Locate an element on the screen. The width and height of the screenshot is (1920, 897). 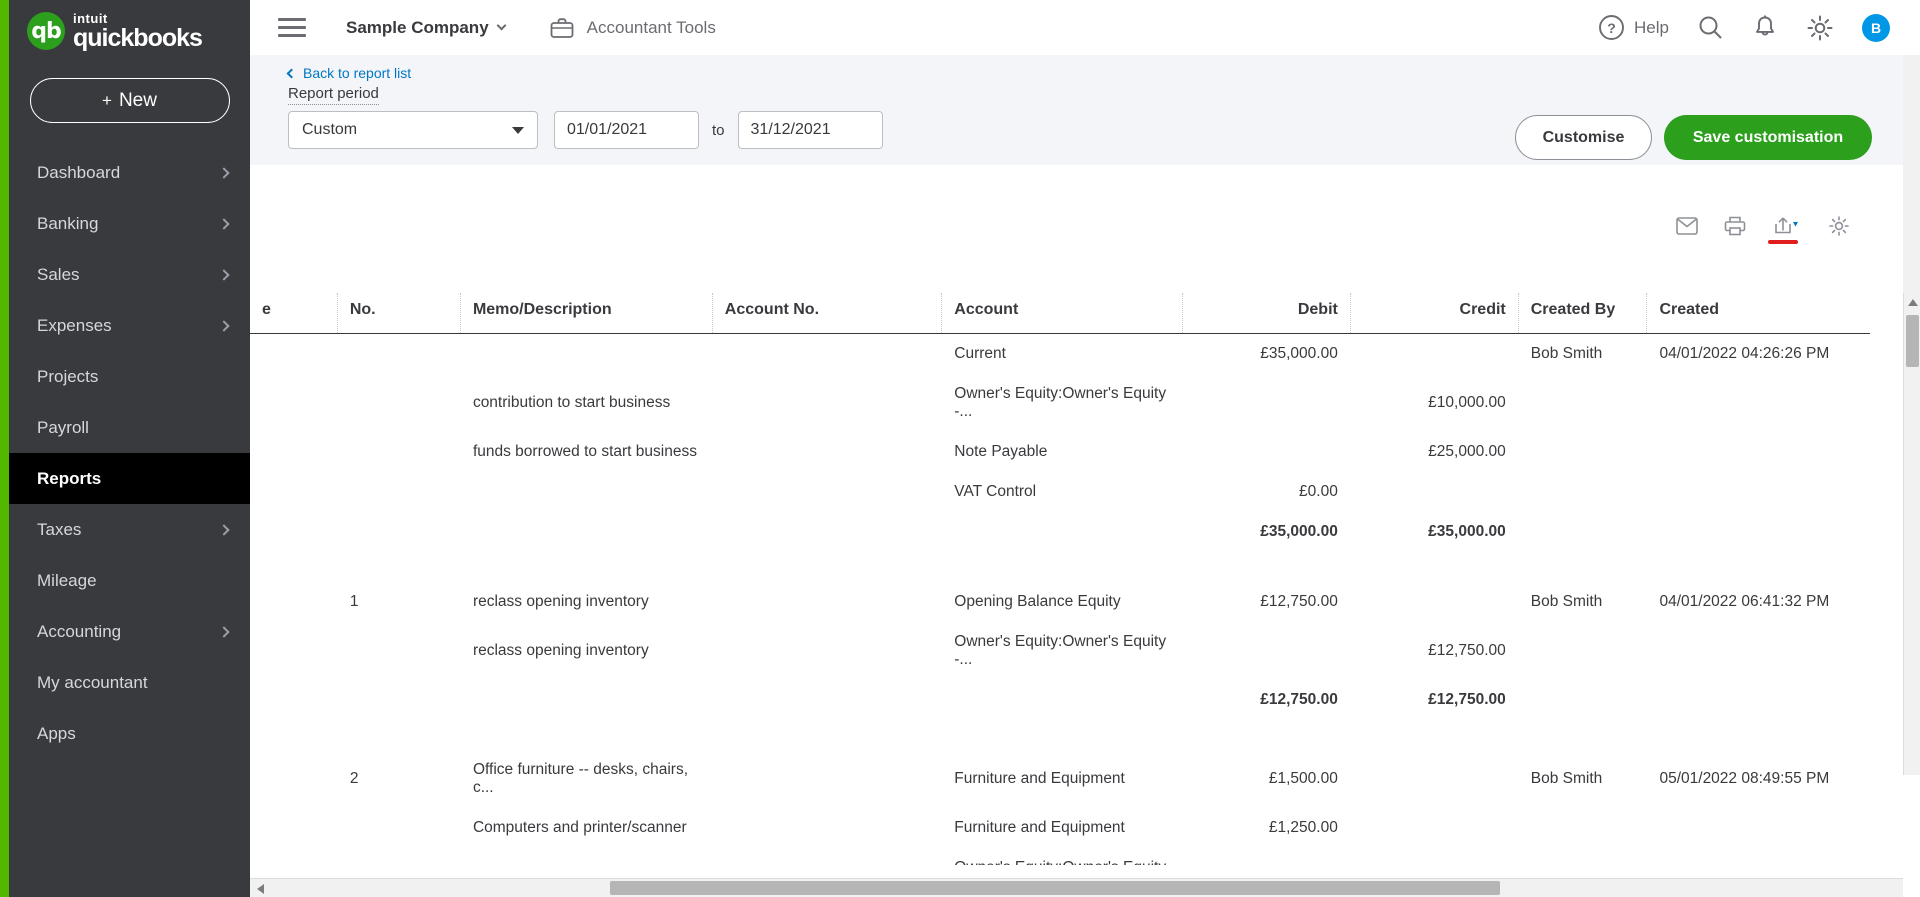
column-header-created: Created is located at coordinates (1758, 313).